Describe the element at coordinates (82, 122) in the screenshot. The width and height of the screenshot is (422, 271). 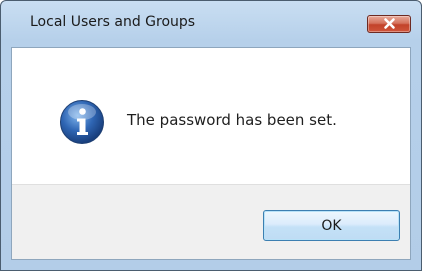
I see `info-icon` at that location.